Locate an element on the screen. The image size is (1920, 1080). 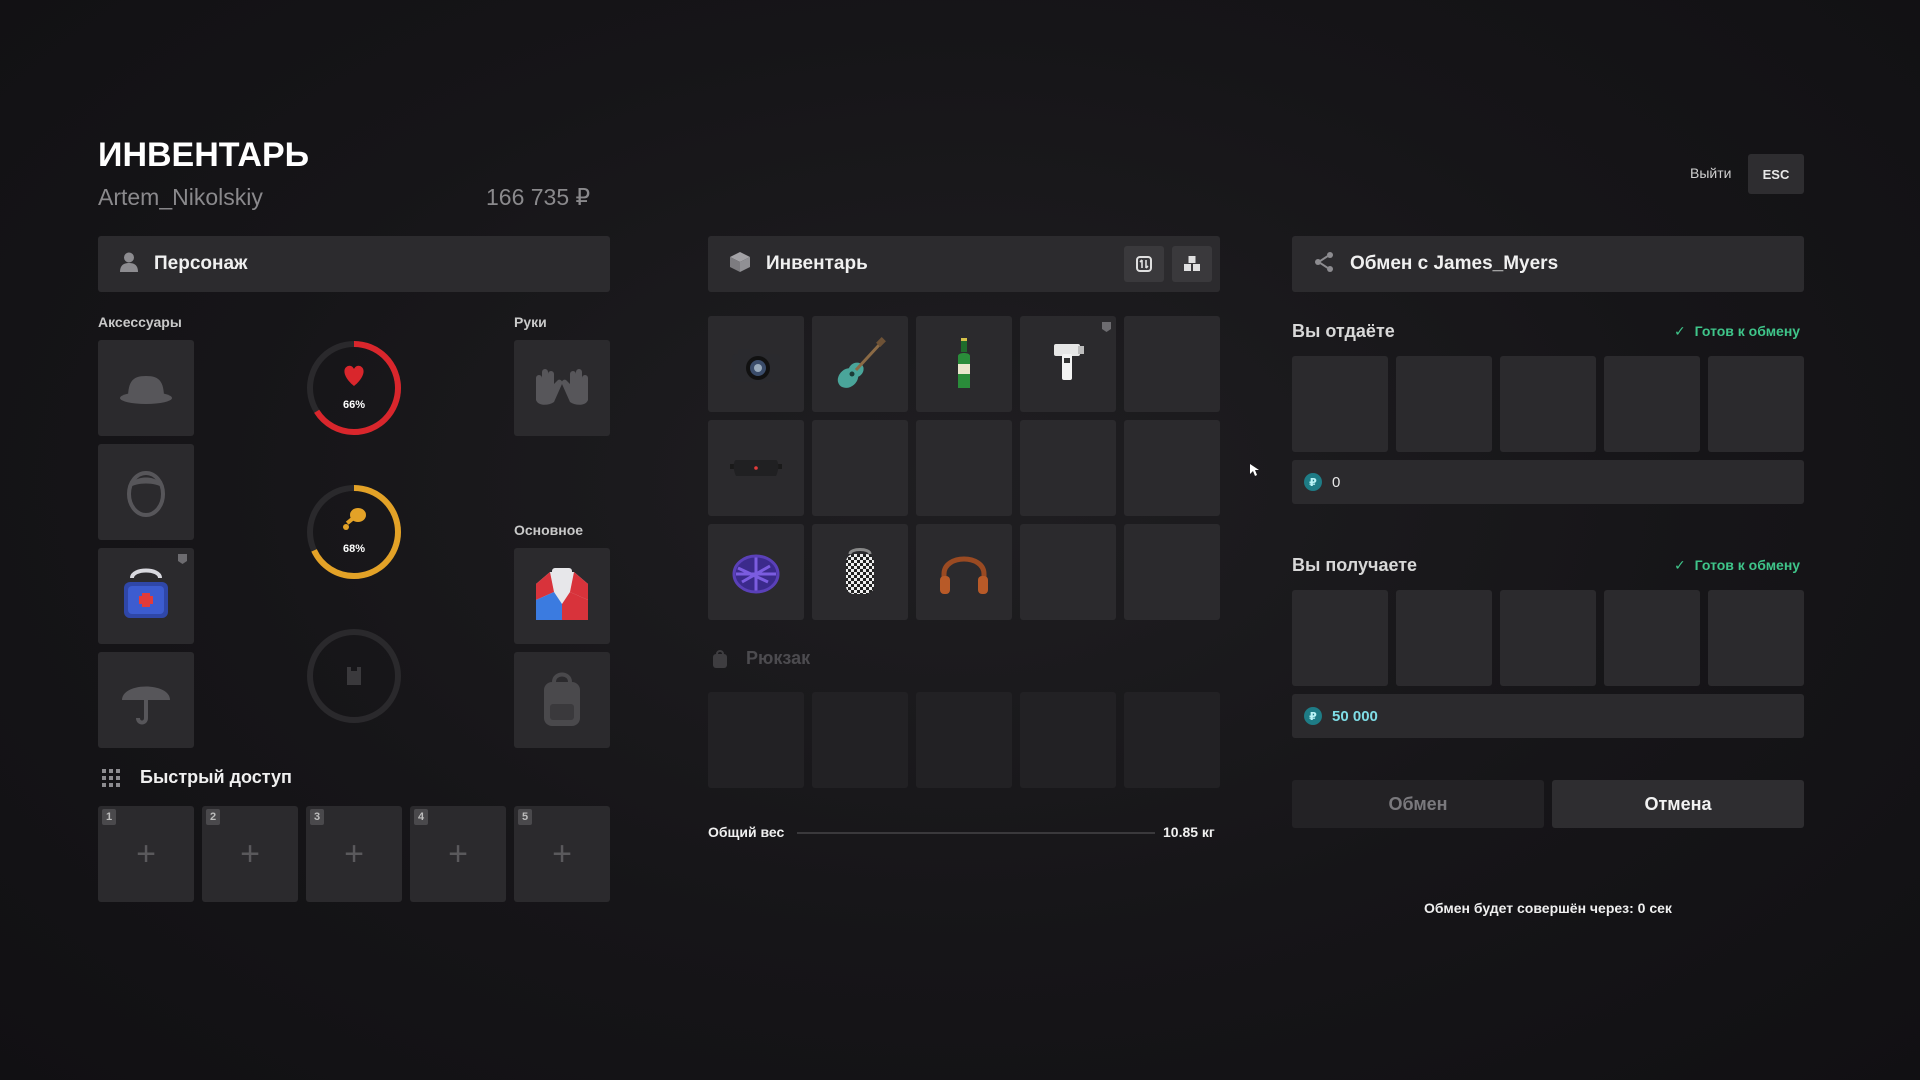
camera-icon is located at coordinates (756, 365).